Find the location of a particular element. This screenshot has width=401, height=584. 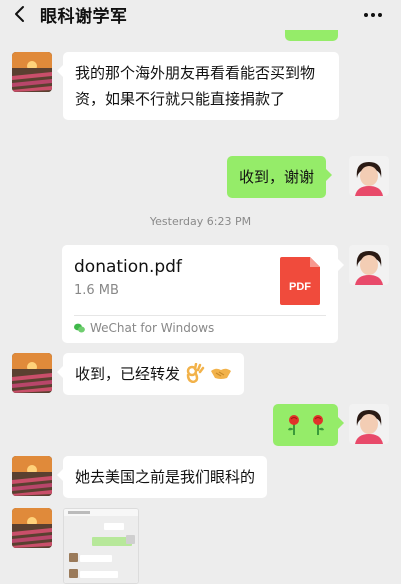

handshake-emoji is located at coordinates (220, 373).